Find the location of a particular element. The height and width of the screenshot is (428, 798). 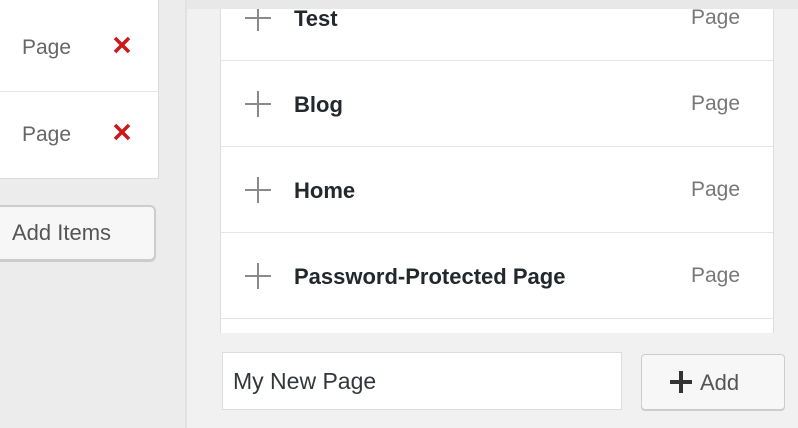

page-list-item is located at coordinates (497, 326).